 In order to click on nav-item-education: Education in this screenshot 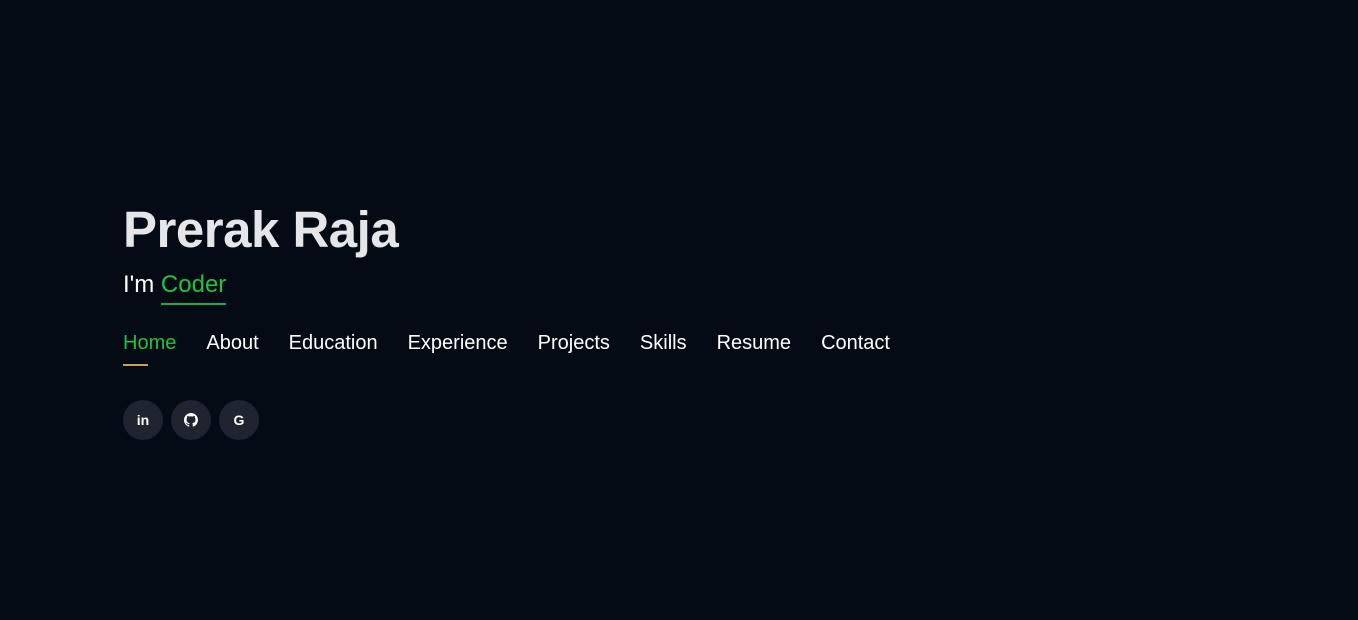, I will do `click(333, 348)`.